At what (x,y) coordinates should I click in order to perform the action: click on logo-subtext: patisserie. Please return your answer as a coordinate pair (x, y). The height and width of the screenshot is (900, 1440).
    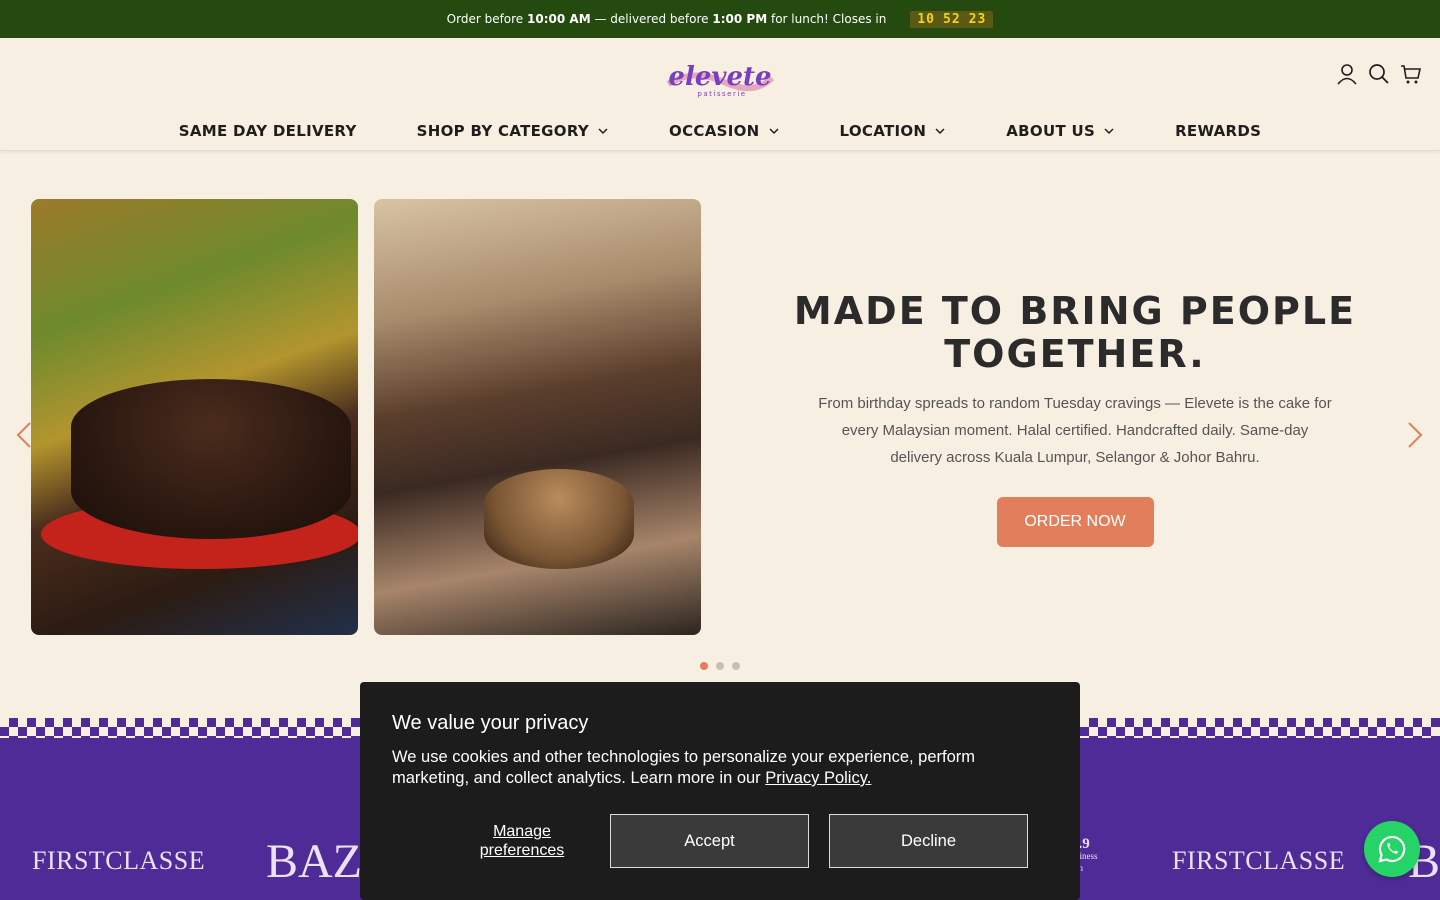
    Looking at the image, I should click on (721, 94).